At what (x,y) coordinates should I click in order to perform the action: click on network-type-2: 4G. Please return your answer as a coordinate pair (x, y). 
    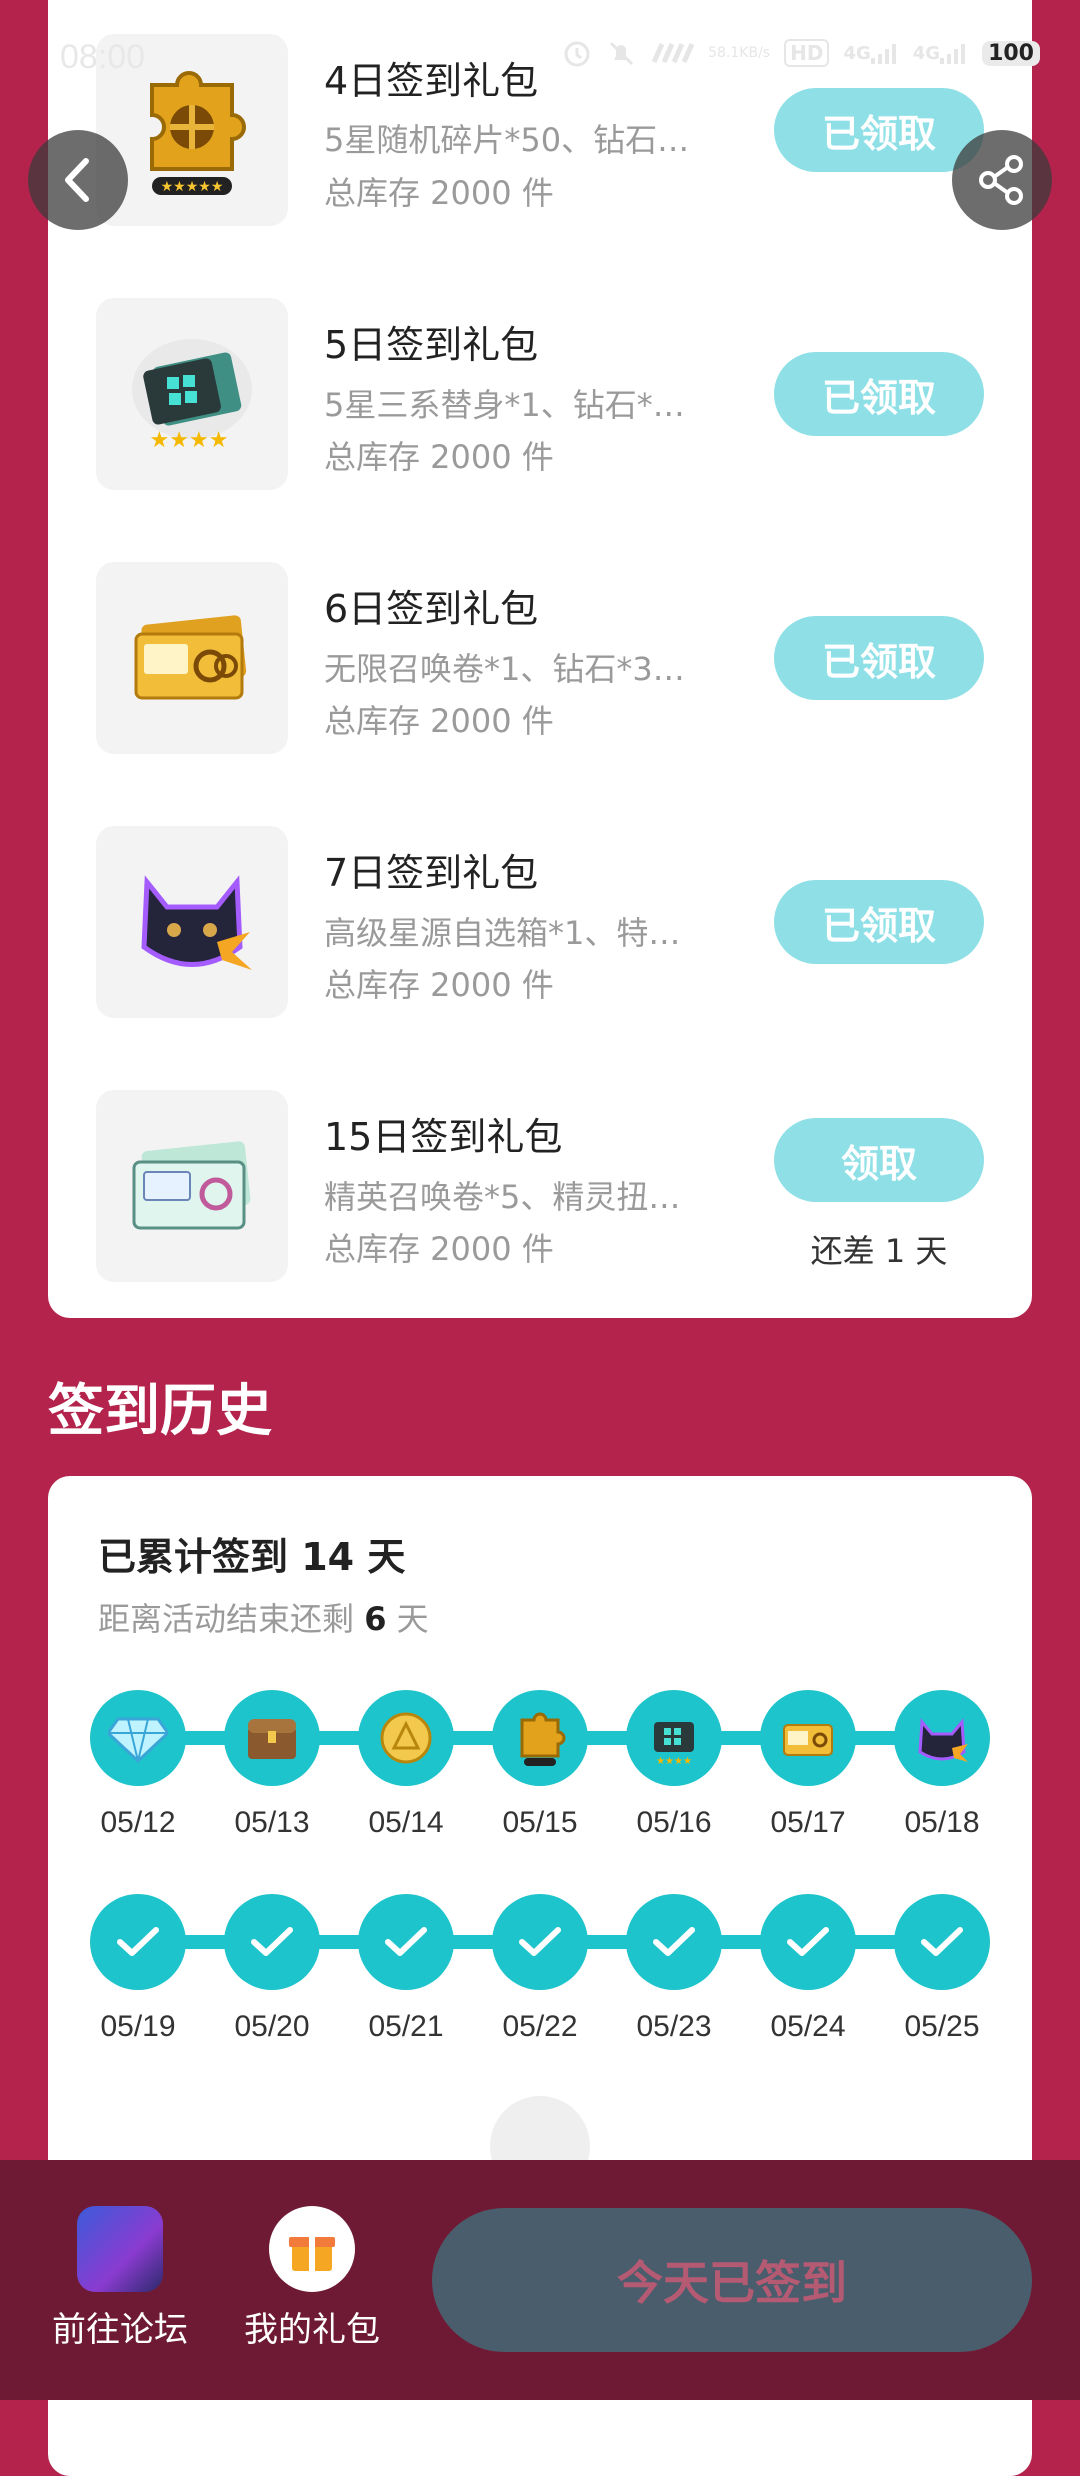
    Looking at the image, I should click on (926, 53).